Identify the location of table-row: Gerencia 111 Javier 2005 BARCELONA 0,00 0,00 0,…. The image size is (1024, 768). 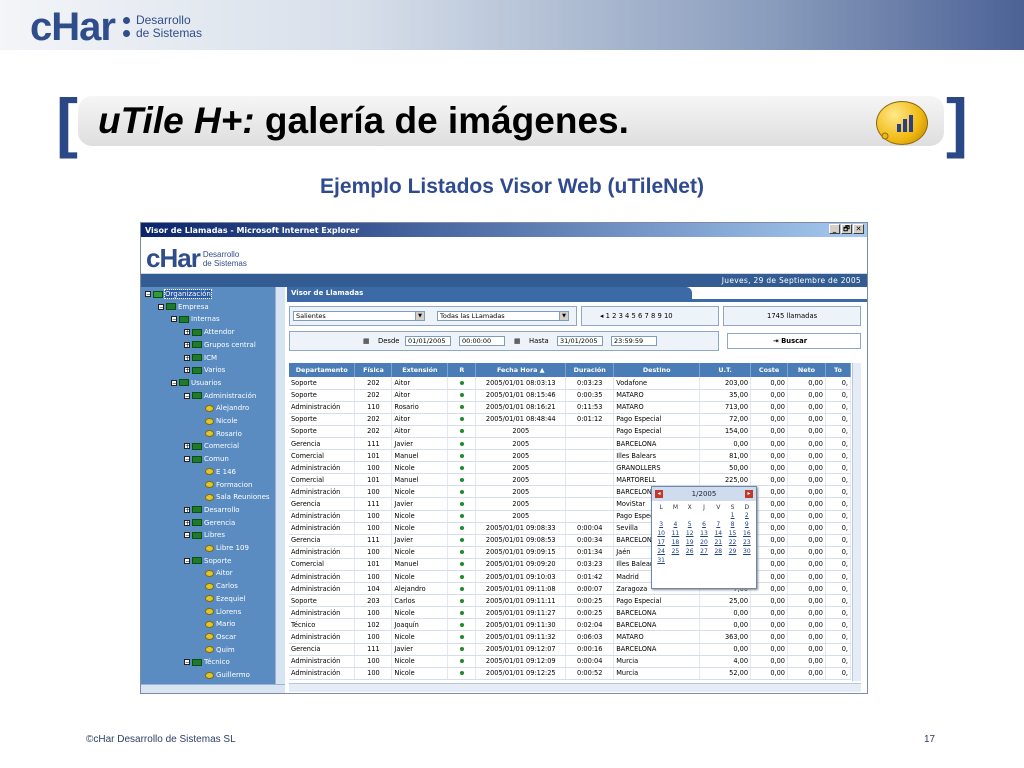
(570, 444).